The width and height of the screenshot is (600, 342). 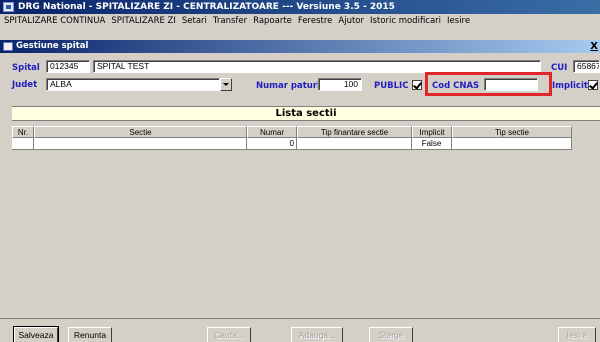 What do you see at coordinates (456, 86) in the screenshot?
I see `cod-cnas-label: Cod CNAS` at bounding box center [456, 86].